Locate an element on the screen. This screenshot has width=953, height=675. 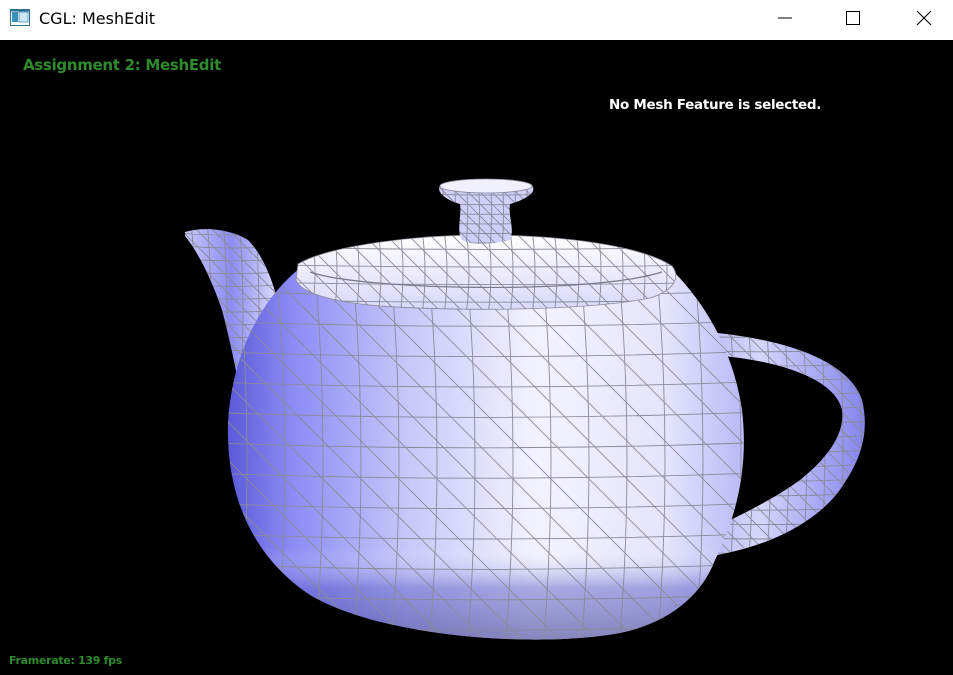
app-window-icon is located at coordinates (20, 17).